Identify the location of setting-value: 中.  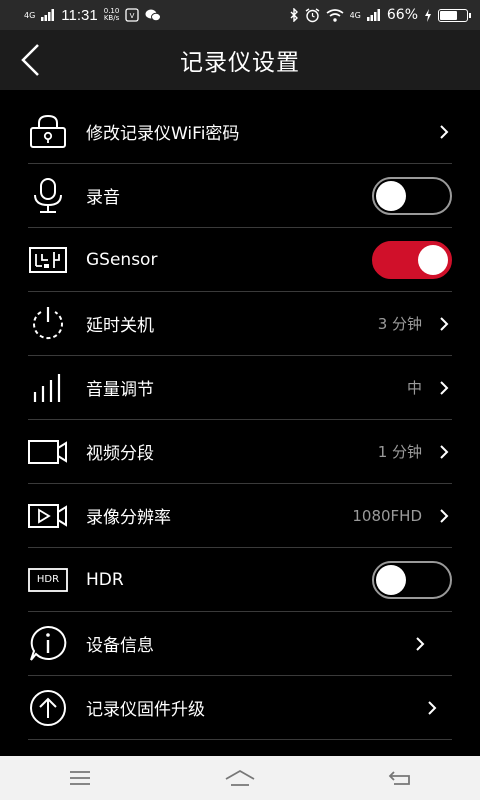
(414, 388).